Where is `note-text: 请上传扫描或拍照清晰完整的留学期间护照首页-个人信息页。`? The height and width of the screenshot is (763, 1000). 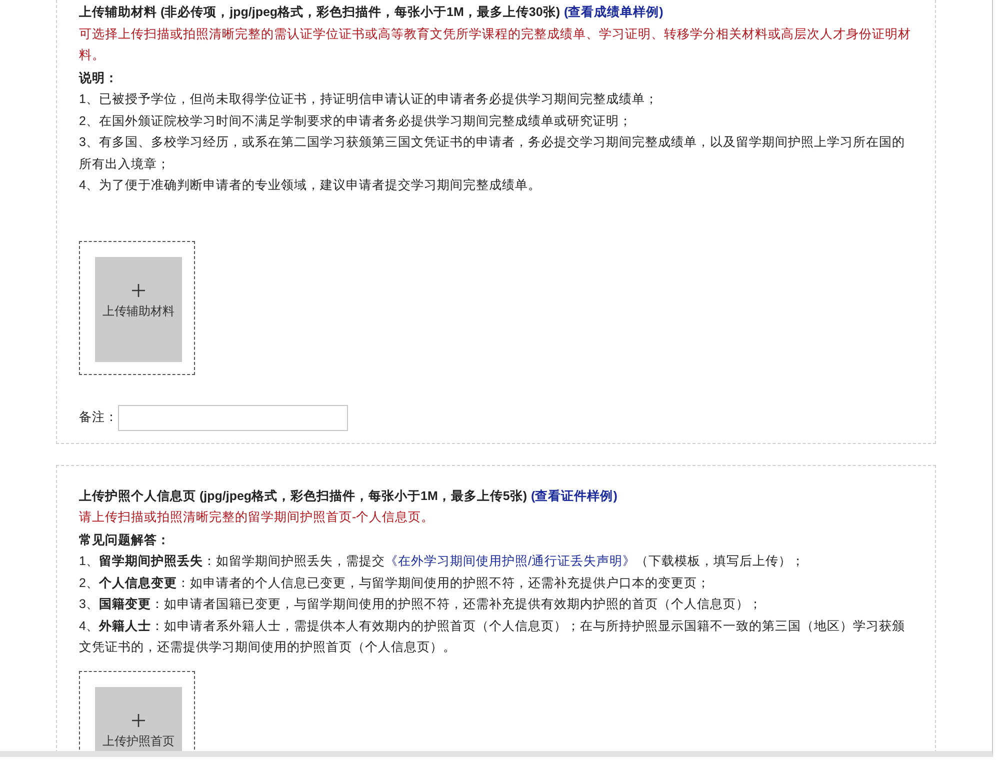
note-text: 请上传扫描或拍照清晰完整的留学期间护照首页-个人信息页。 is located at coordinates (257, 517).